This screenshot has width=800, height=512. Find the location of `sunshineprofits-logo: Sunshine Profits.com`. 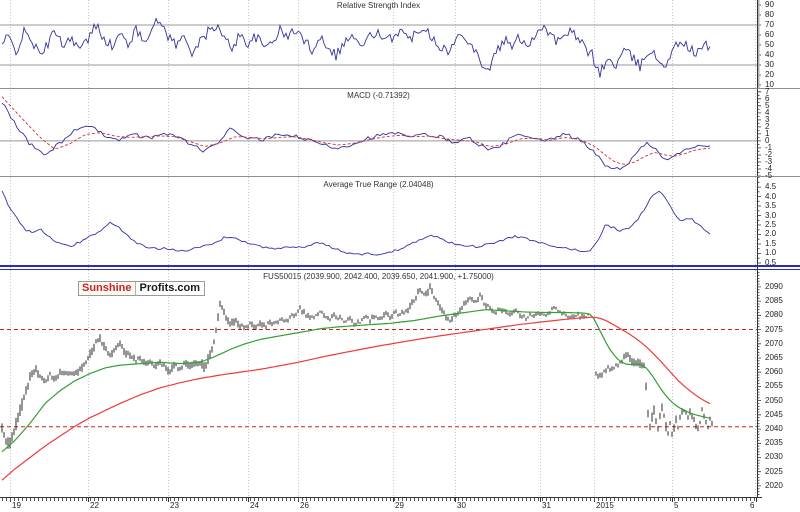

sunshineprofits-logo: Sunshine Profits.com is located at coordinates (142, 288).